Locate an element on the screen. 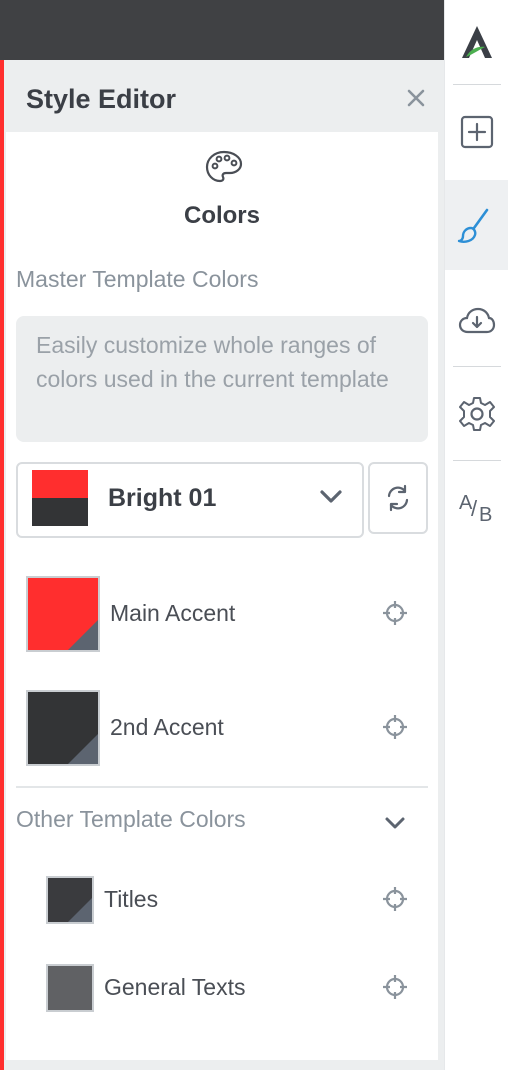 The height and width of the screenshot is (1070, 508). settings-button is located at coordinates (476, 413).